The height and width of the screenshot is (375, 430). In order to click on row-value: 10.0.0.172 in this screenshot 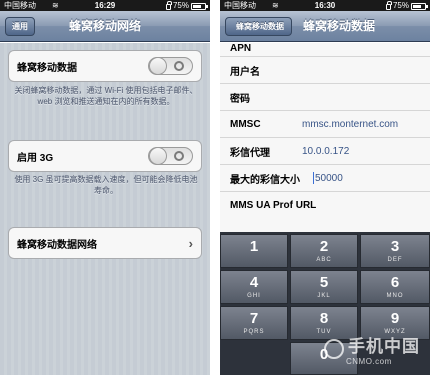, I will do `click(325, 151)`.